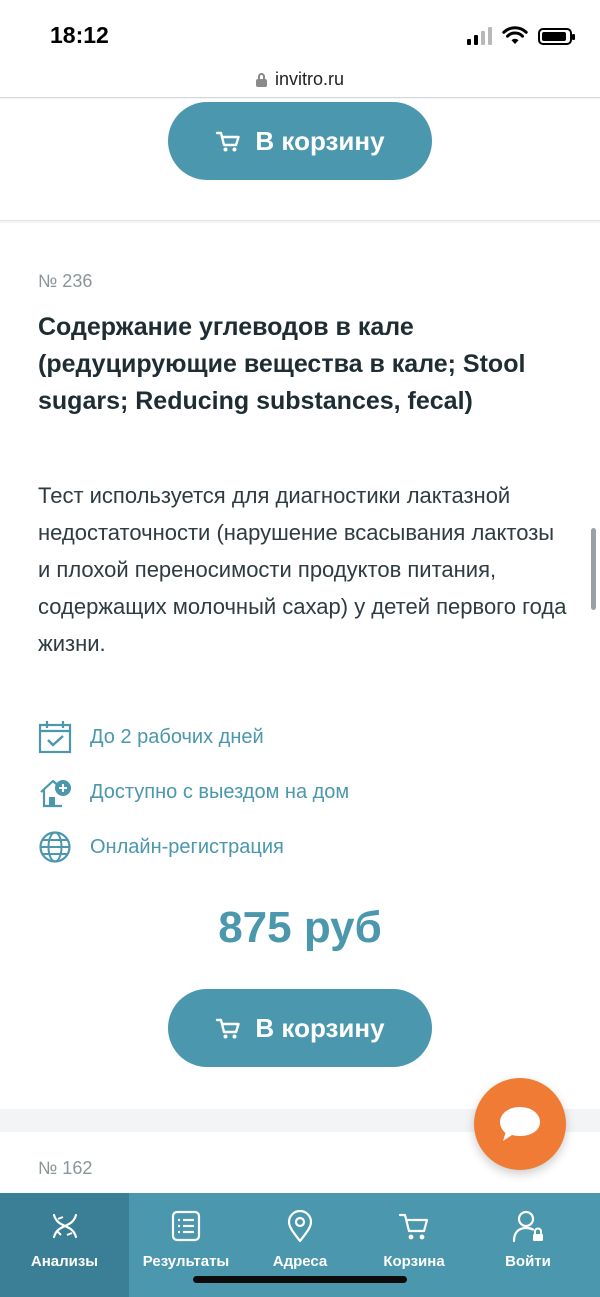 This screenshot has height=1297, width=600. I want to click on feature-turnaround: До 2 рабочих дней, so click(151, 737).